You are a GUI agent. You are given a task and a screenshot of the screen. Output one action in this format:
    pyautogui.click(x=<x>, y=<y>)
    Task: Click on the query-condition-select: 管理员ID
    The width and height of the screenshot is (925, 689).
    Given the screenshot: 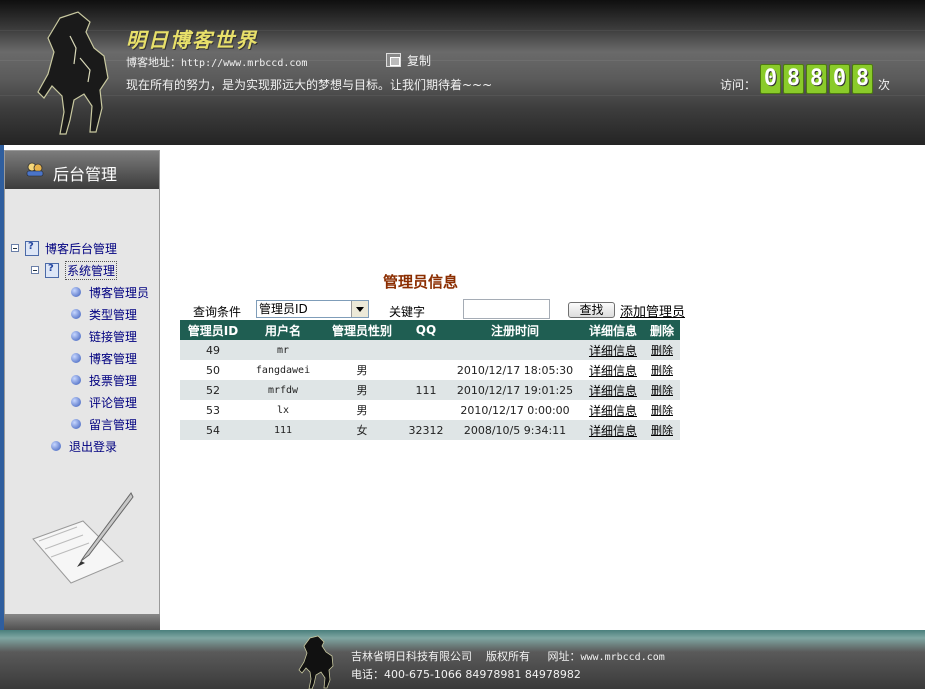 What is the action you would take?
    pyautogui.click(x=312, y=309)
    